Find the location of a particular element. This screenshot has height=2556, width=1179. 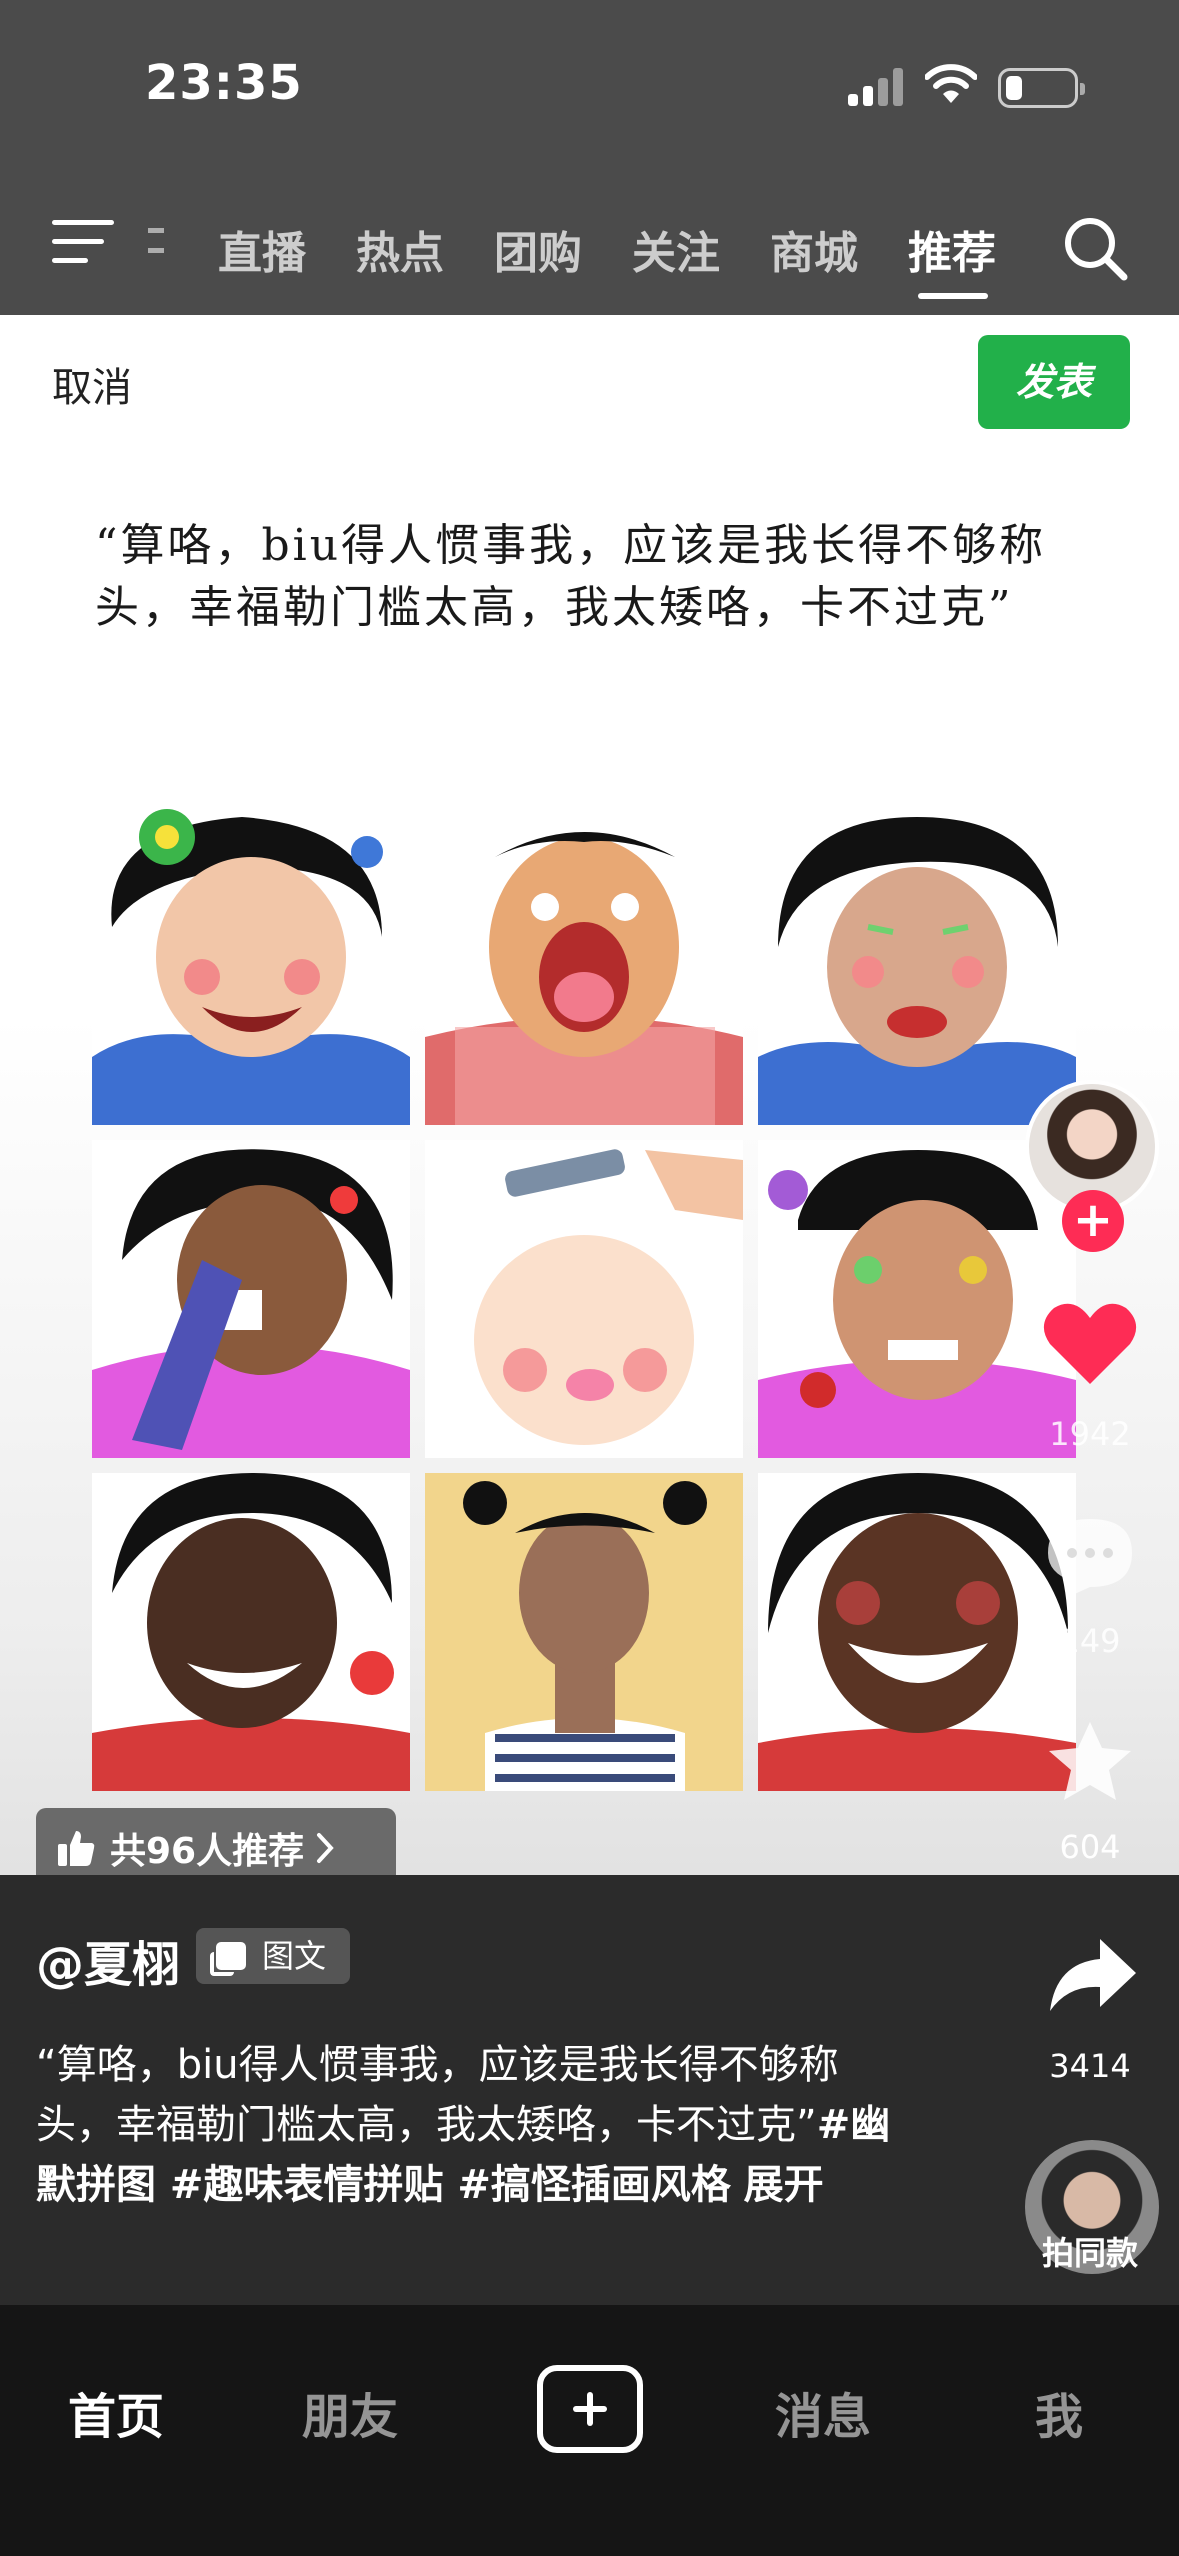

star-icon is located at coordinates (1090, 1761).